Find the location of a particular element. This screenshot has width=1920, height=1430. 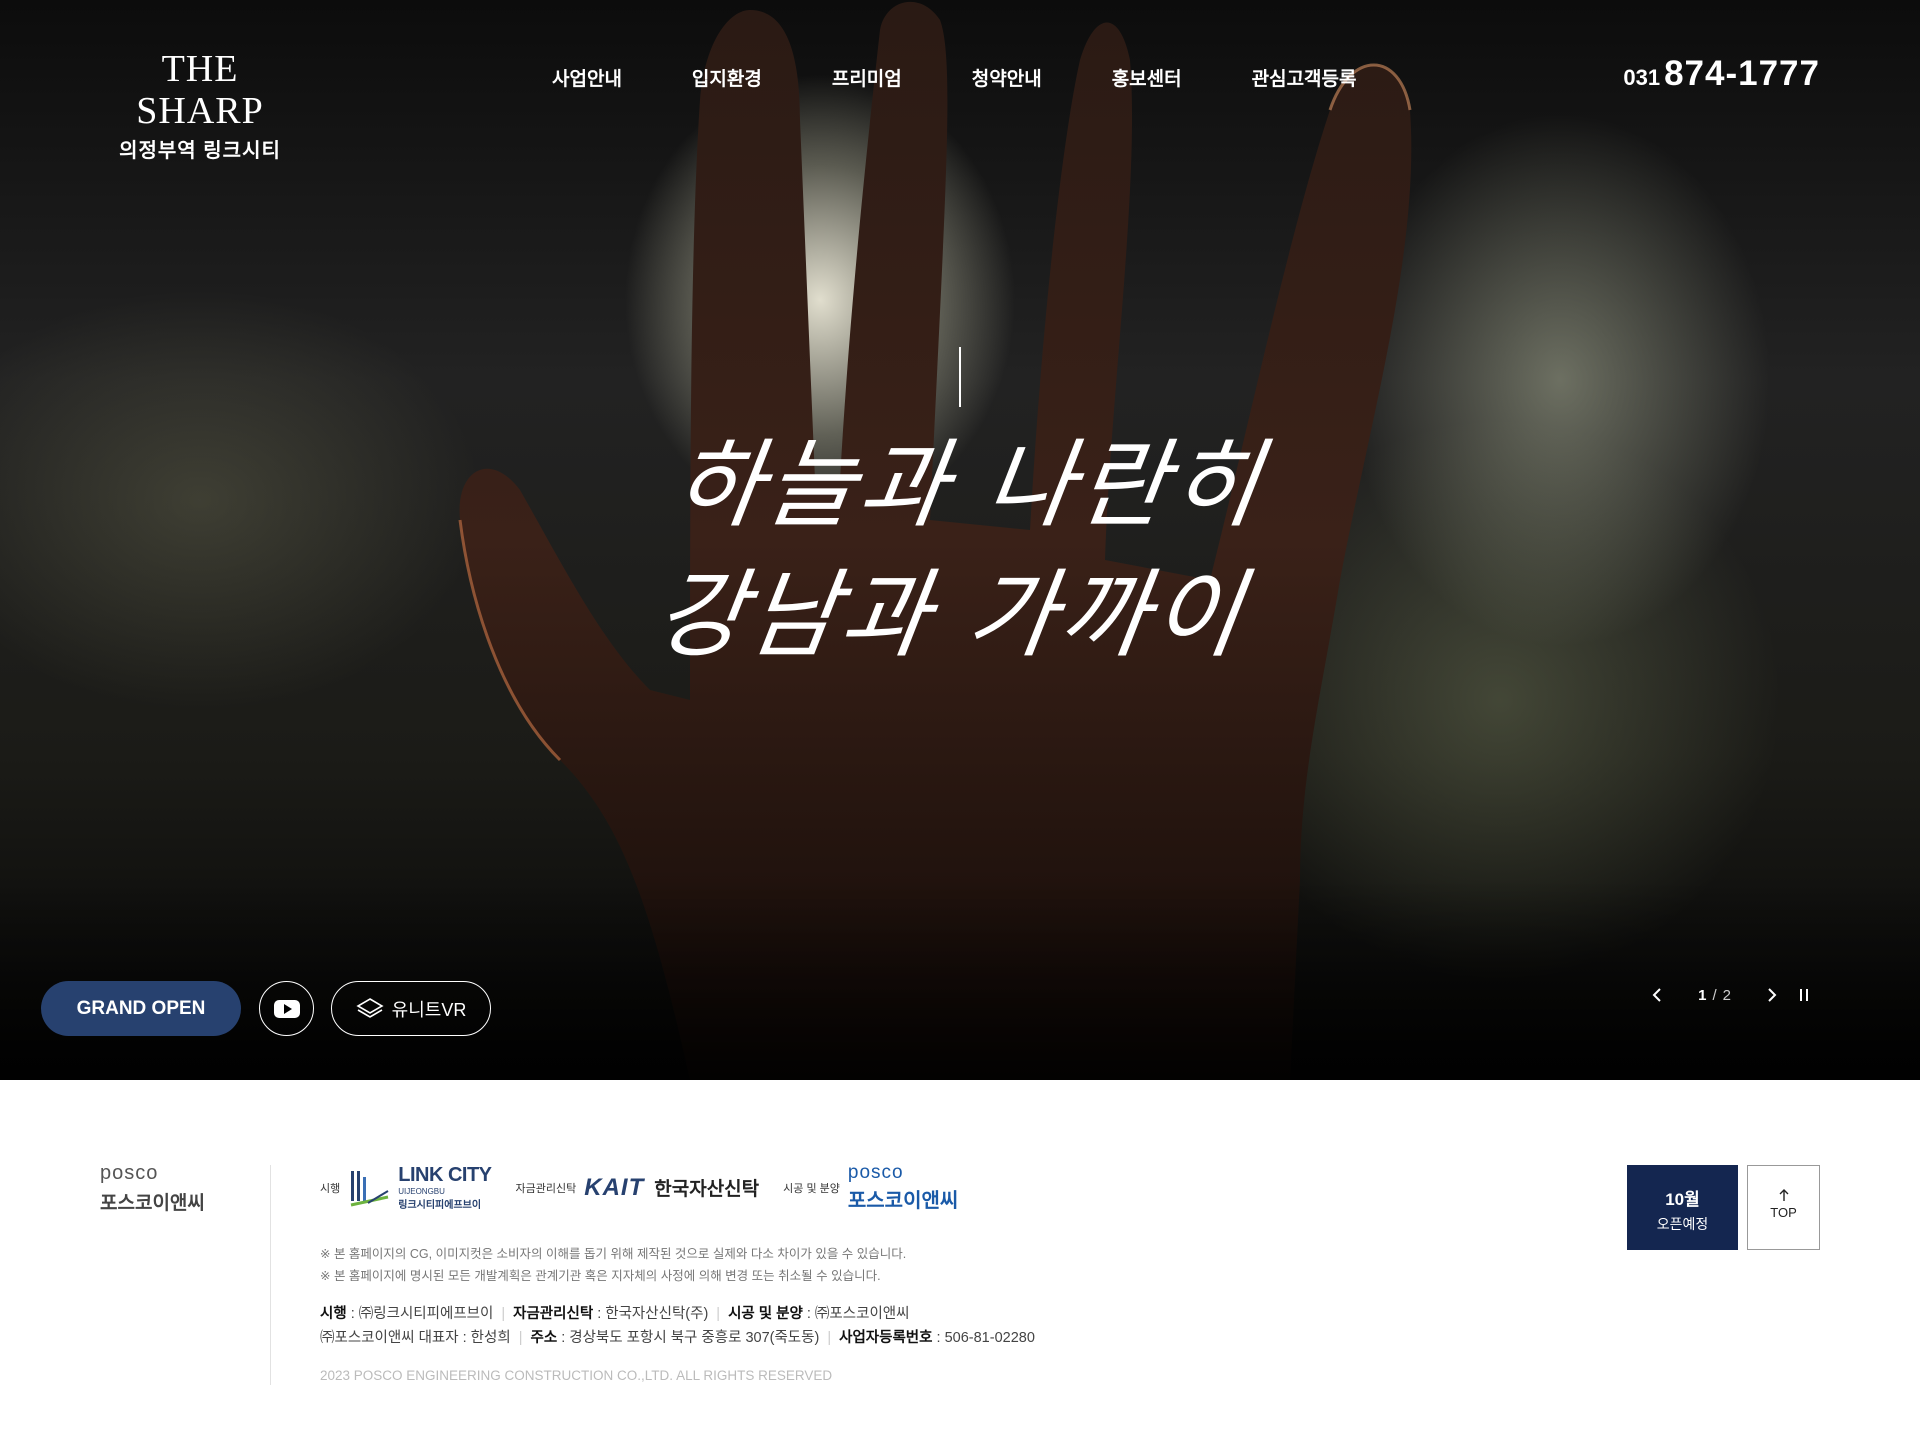

info-value: : 한국자산신탁(주) is located at coordinates (651, 1314).